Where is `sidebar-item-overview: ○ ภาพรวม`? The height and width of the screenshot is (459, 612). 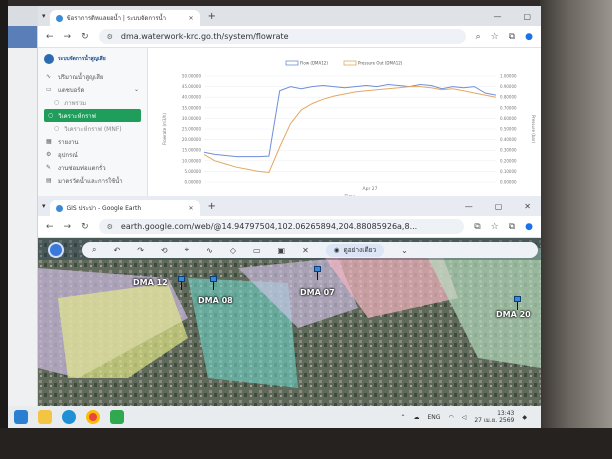 sidebar-item-overview: ○ ภาพรวม is located at coordinates (92, 102).